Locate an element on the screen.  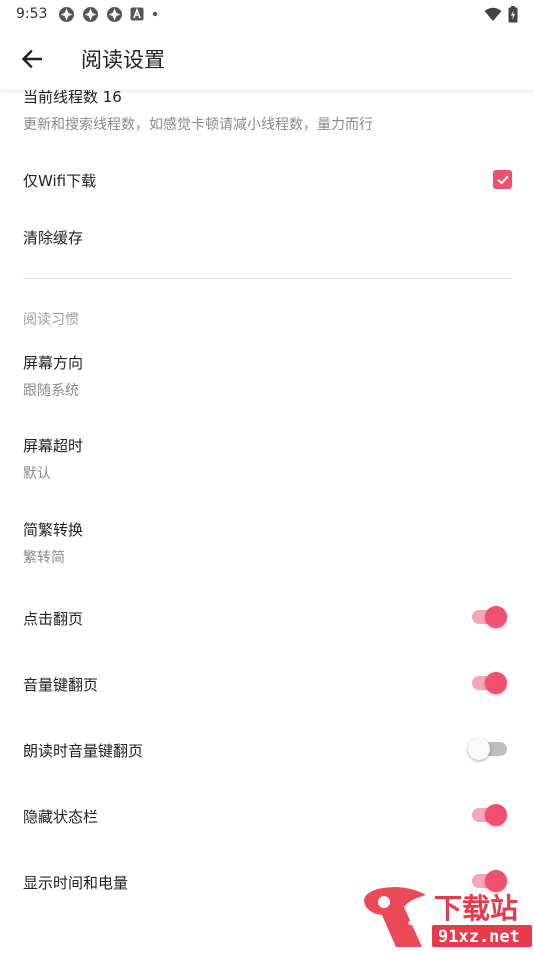
back-button is located at coordinates (32, 59).